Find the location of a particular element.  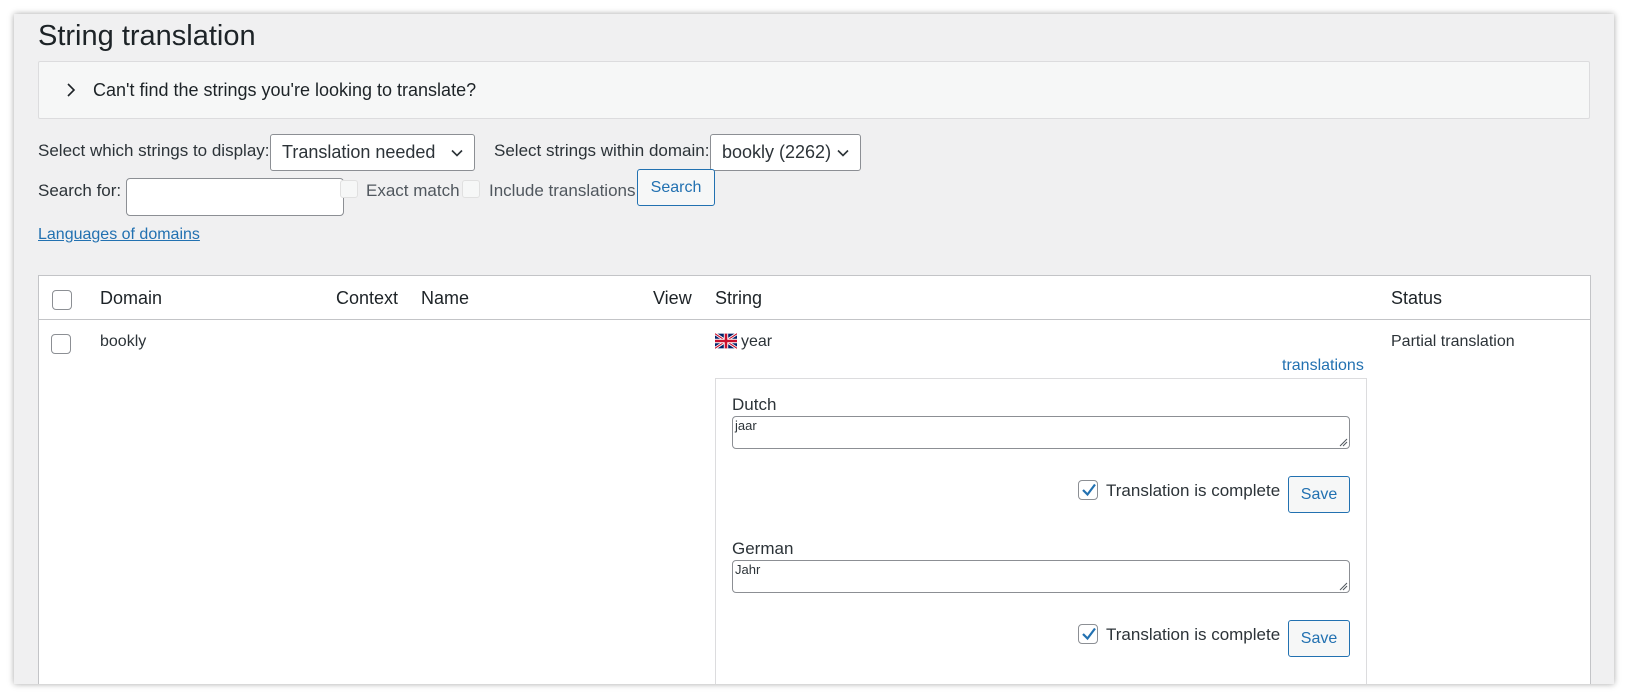

german-translation-value: Jahr is located at coordinates (748, 569).